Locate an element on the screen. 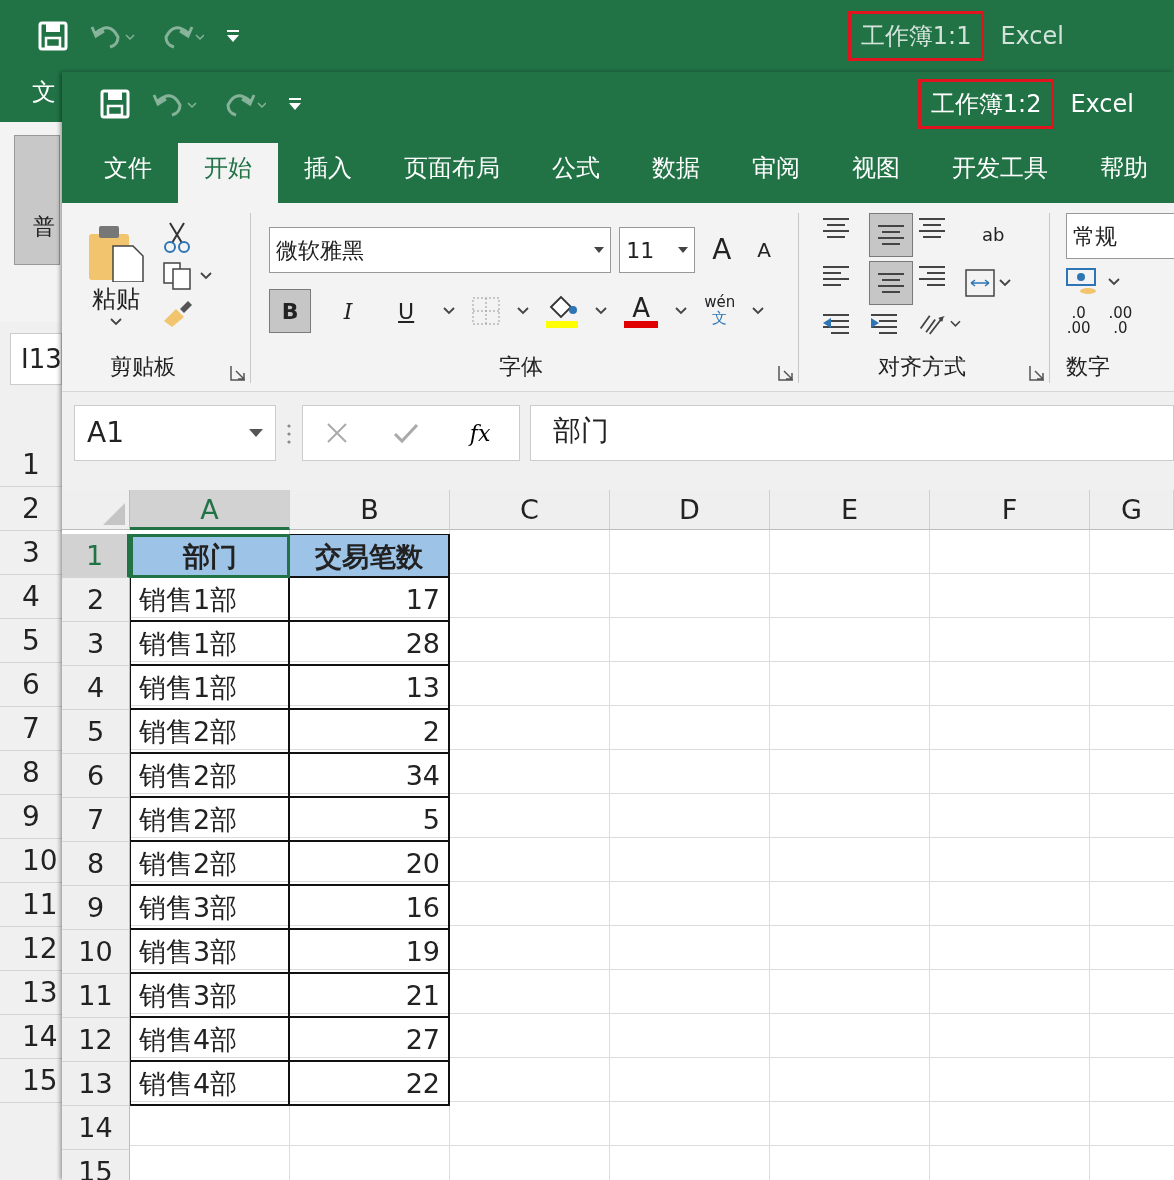  table-cell: 21 is located at coordinates (370, 996).